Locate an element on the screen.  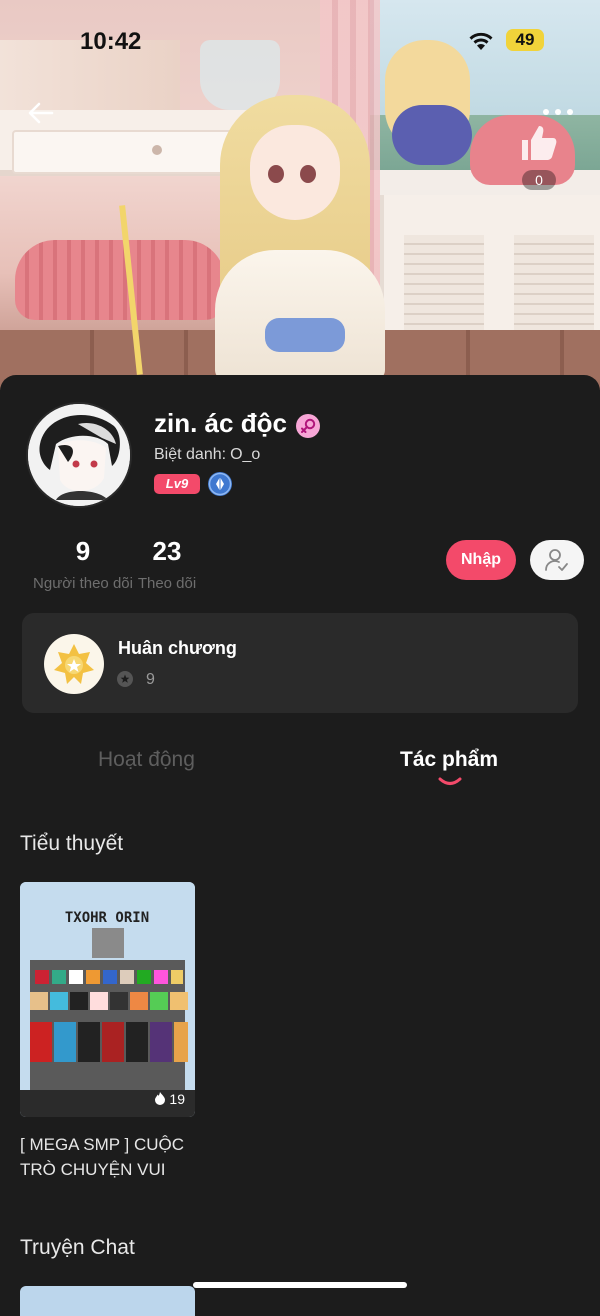
back-arrow-icon is located at coordinates (41, 113).